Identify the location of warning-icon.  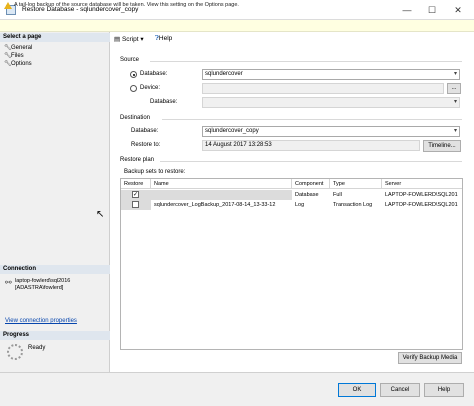
(8, 5).